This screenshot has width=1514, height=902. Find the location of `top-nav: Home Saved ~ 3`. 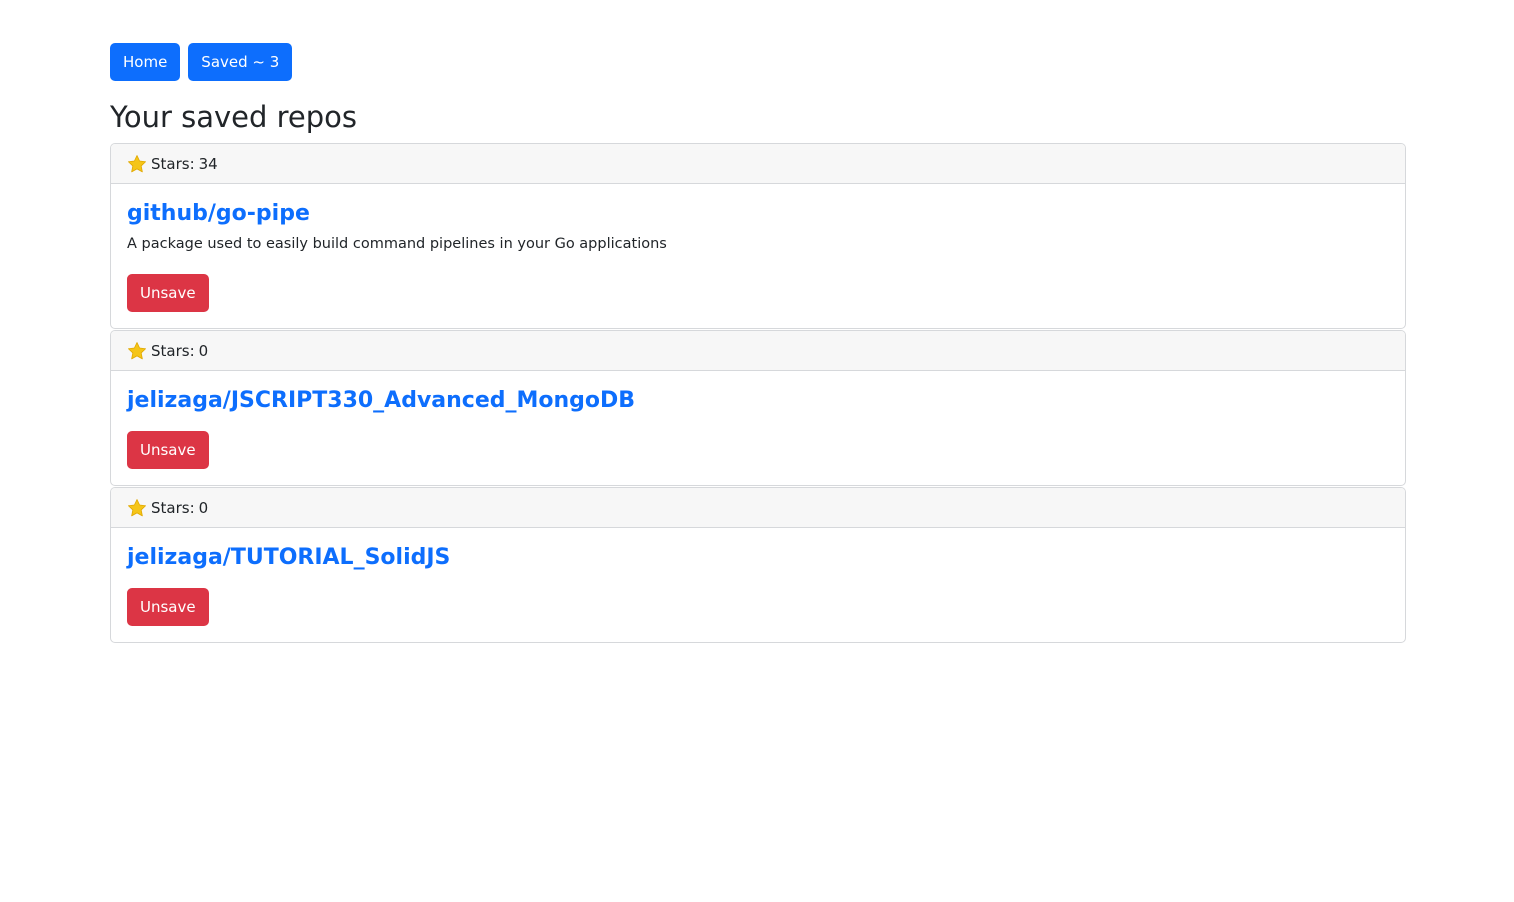

top-nav: Home Saved ~ 3 is located at coordinates (758, 62).